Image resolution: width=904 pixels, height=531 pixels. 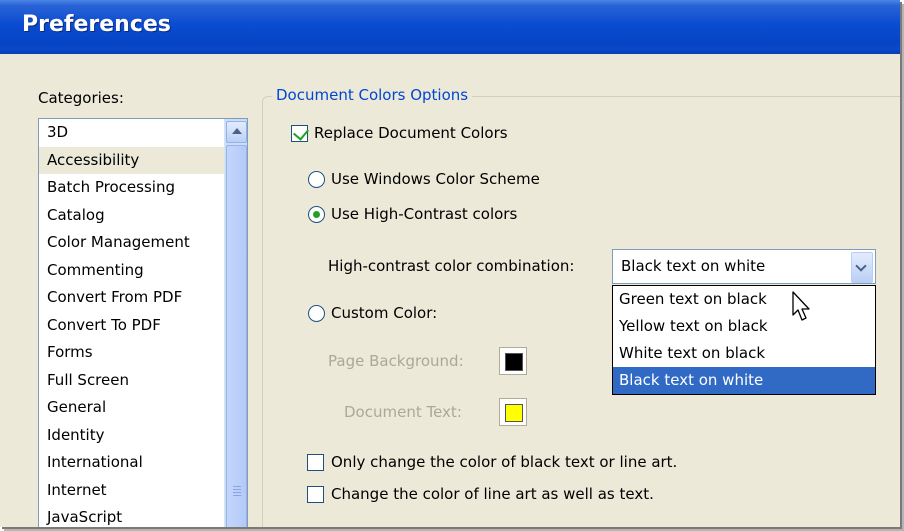 I want to click on category-item: 3D, so click(x=143, y=133).